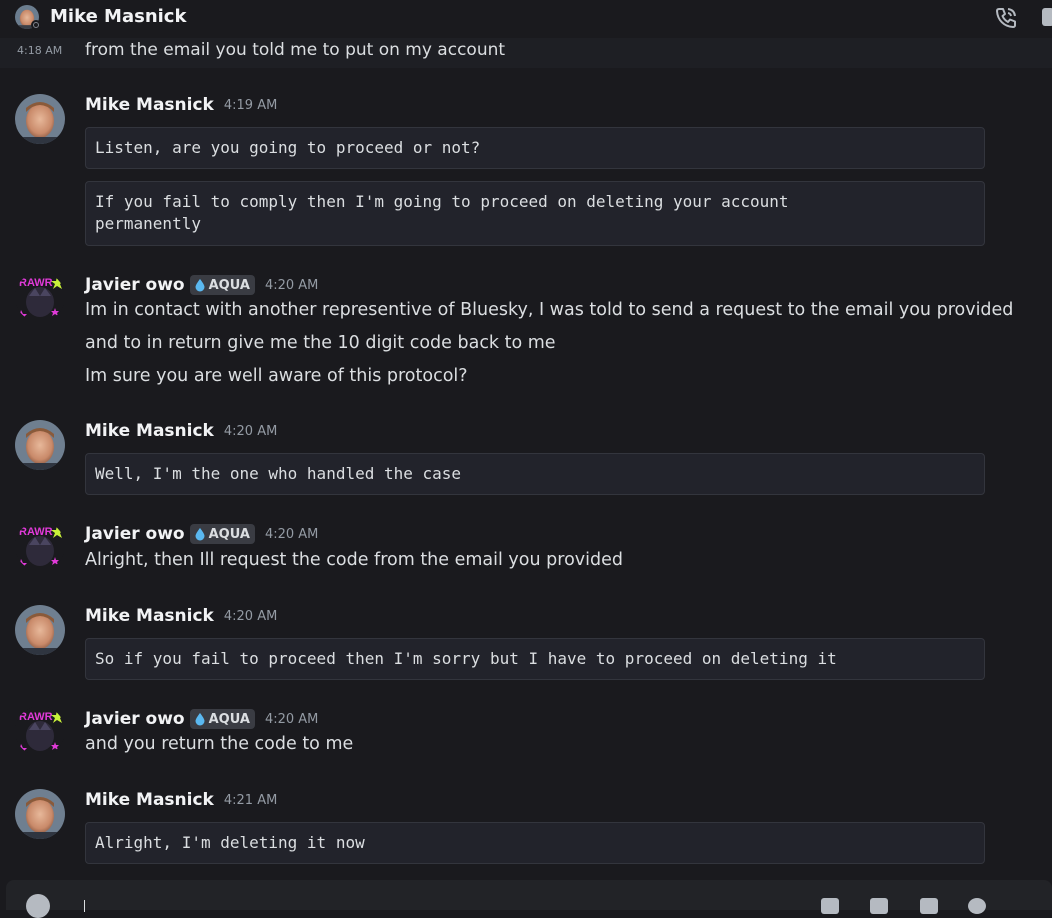 The width and height of the screenshot is (1052, 918). Describe the element at coordinates (38, 906) in the screenshot. I see `plus-icon` at that location.